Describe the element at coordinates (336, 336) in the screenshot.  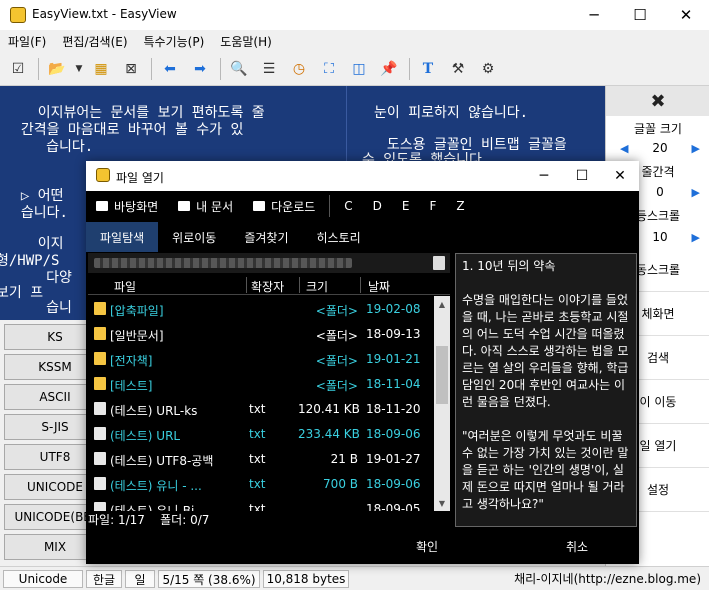
I see `file-size: <폴더>` at that location.